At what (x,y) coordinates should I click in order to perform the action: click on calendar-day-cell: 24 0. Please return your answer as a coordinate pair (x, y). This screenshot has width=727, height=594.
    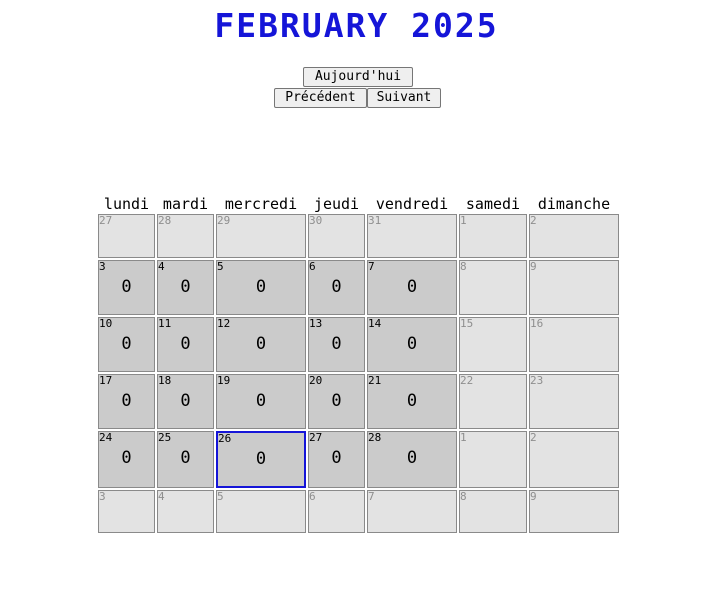
    Looking at the image, I should click on (126, 459).